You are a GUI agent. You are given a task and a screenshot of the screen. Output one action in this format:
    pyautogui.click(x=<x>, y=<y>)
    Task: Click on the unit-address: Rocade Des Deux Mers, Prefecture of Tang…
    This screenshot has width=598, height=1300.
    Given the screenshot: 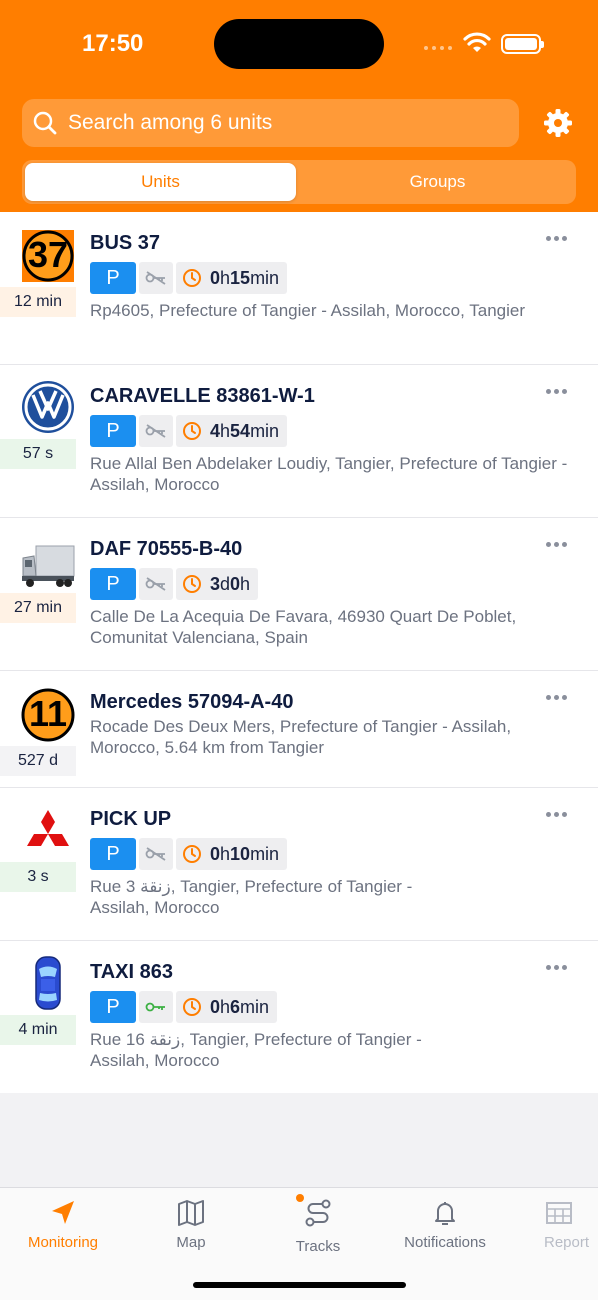 What is the action you would take?
    pyautogui.click(x=301, y=737)
    